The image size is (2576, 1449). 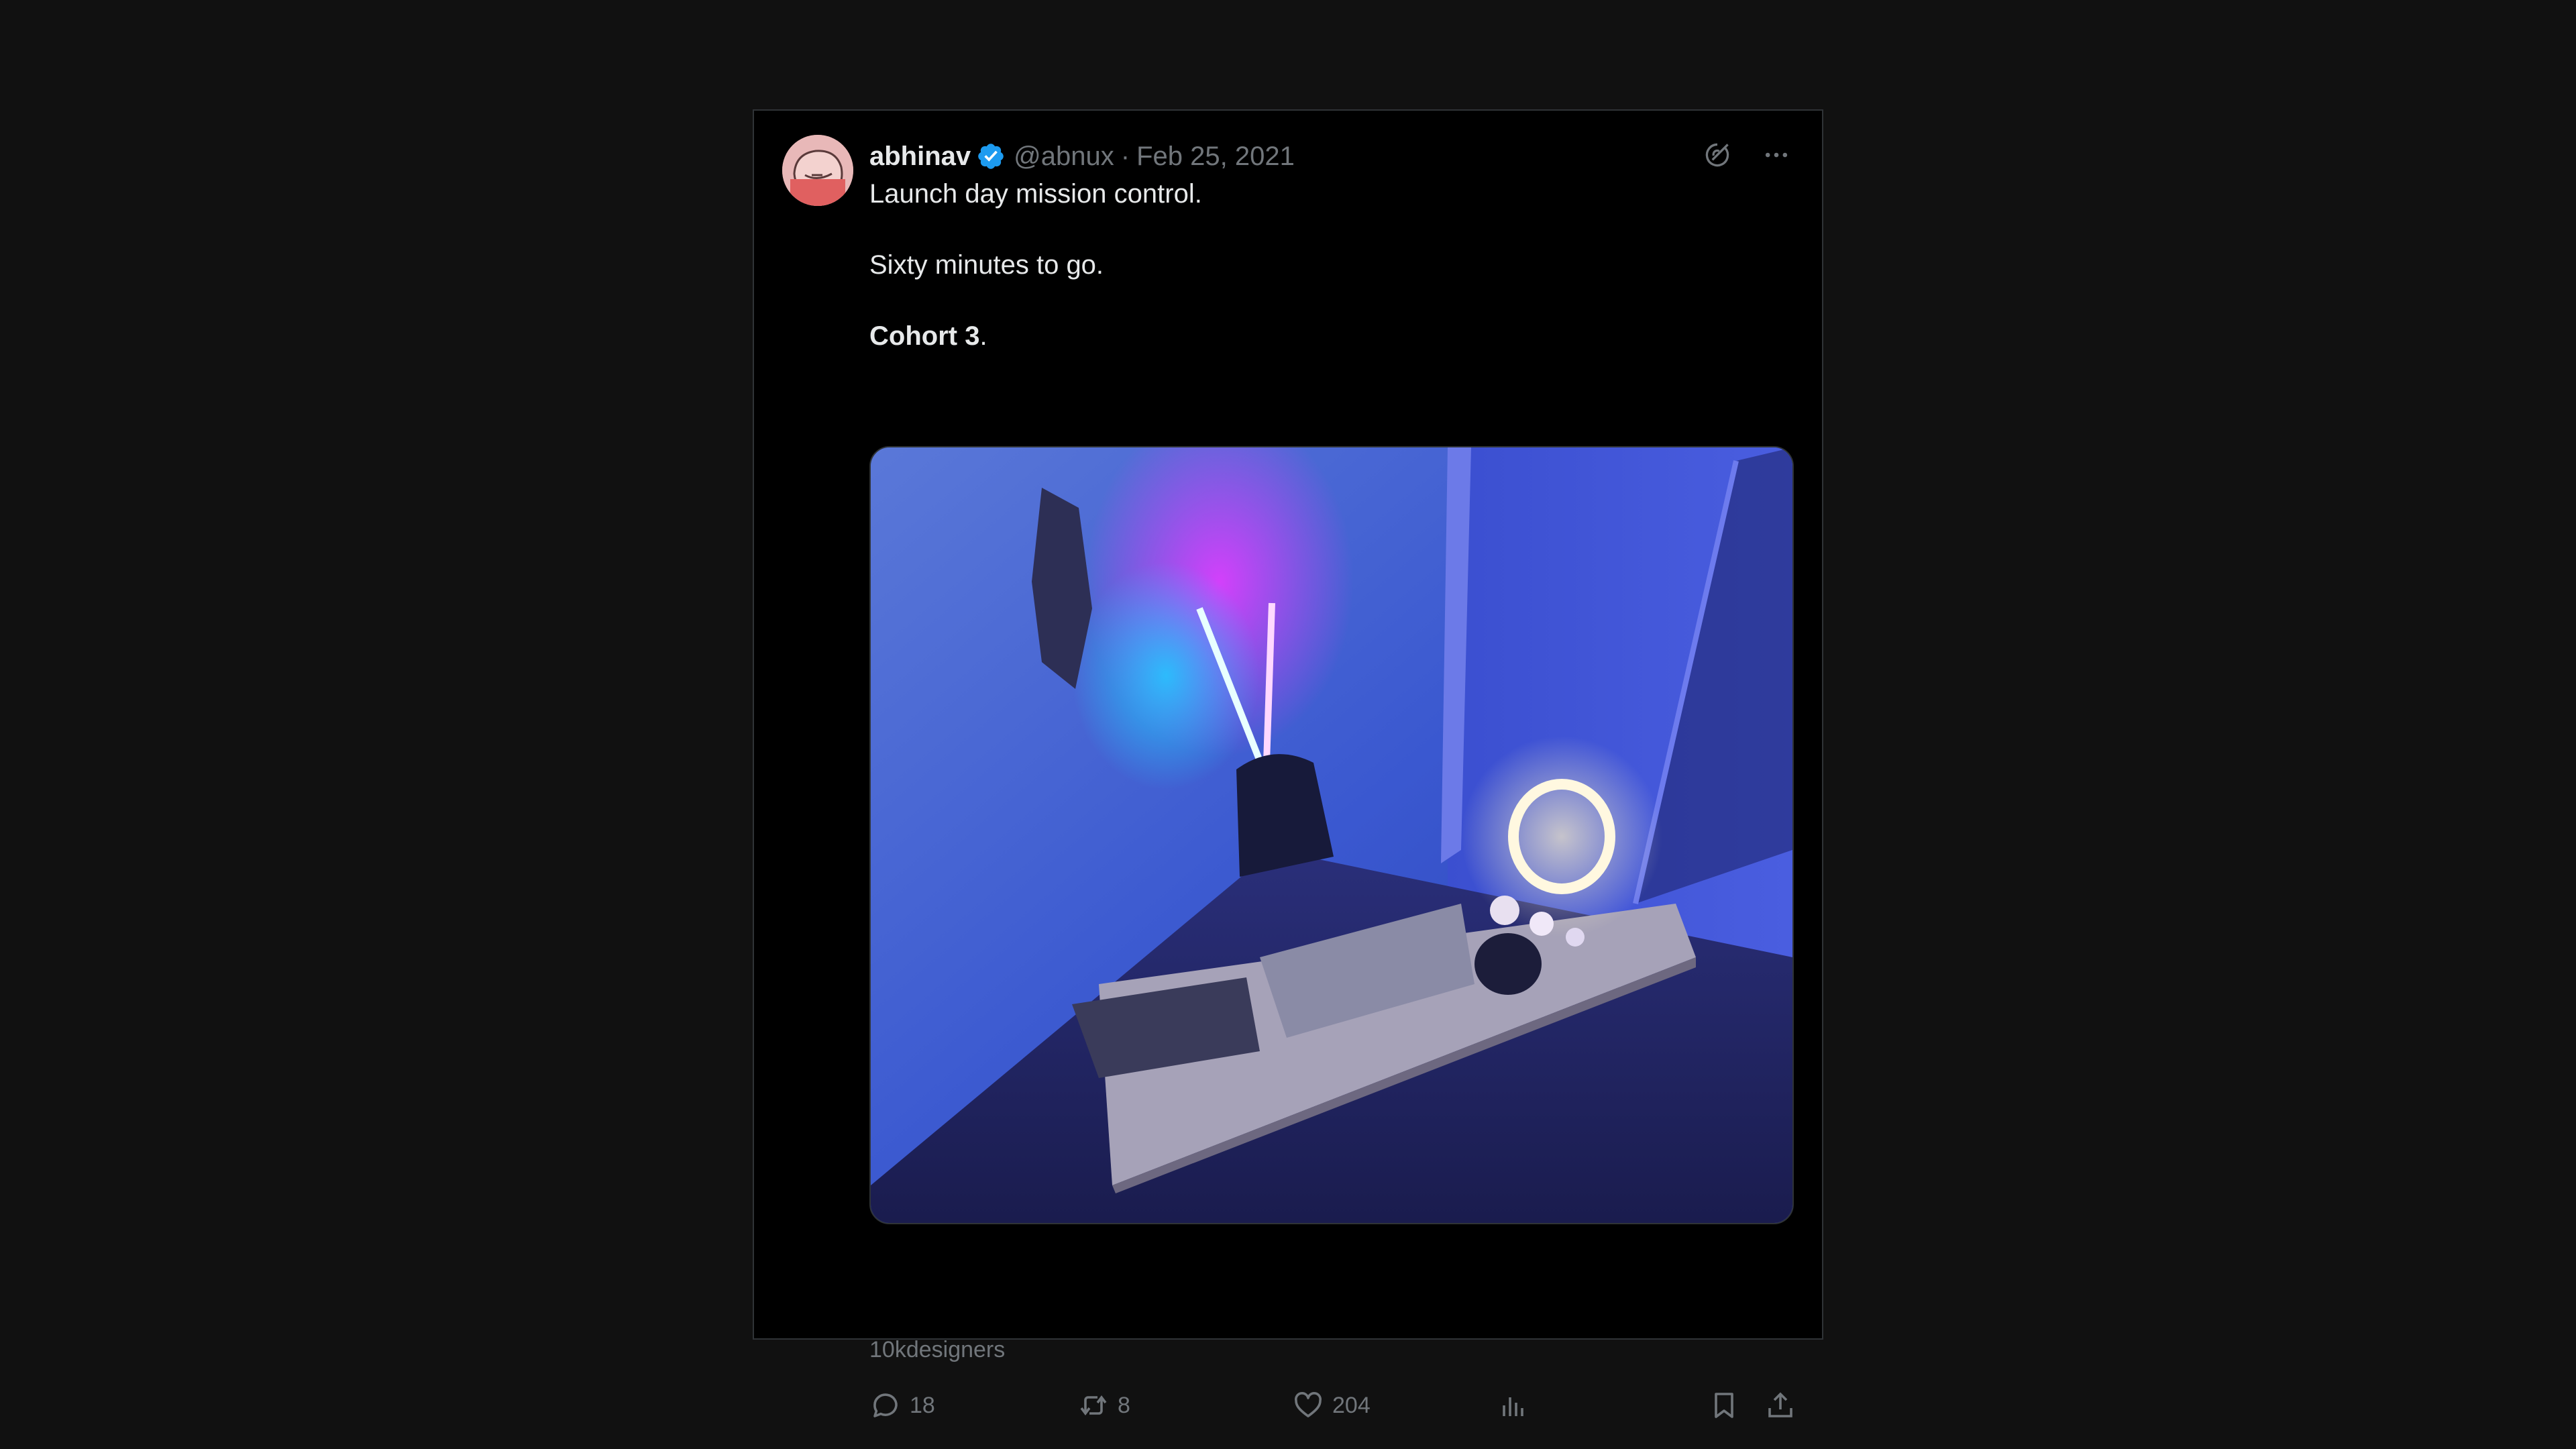 I want to click on views-button, so click(x=1513, y=1405).